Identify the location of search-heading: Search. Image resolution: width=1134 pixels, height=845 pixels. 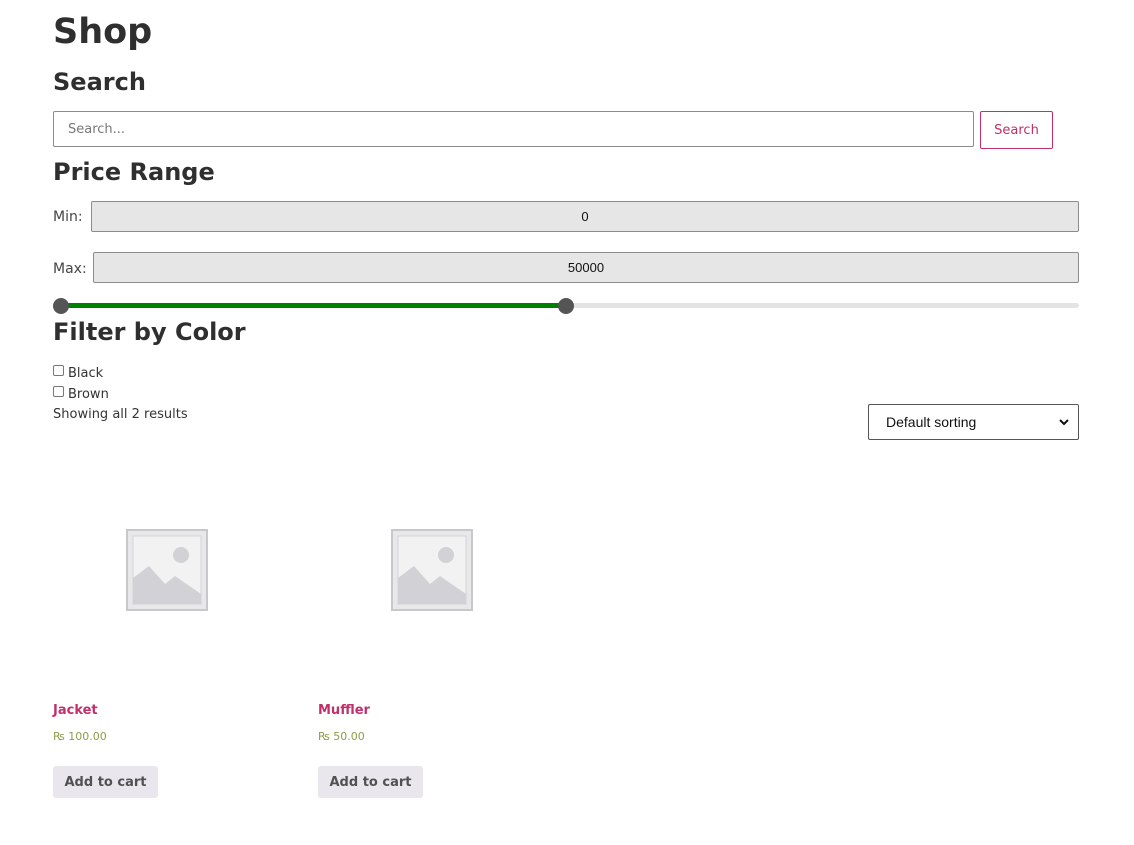
(99, 82).